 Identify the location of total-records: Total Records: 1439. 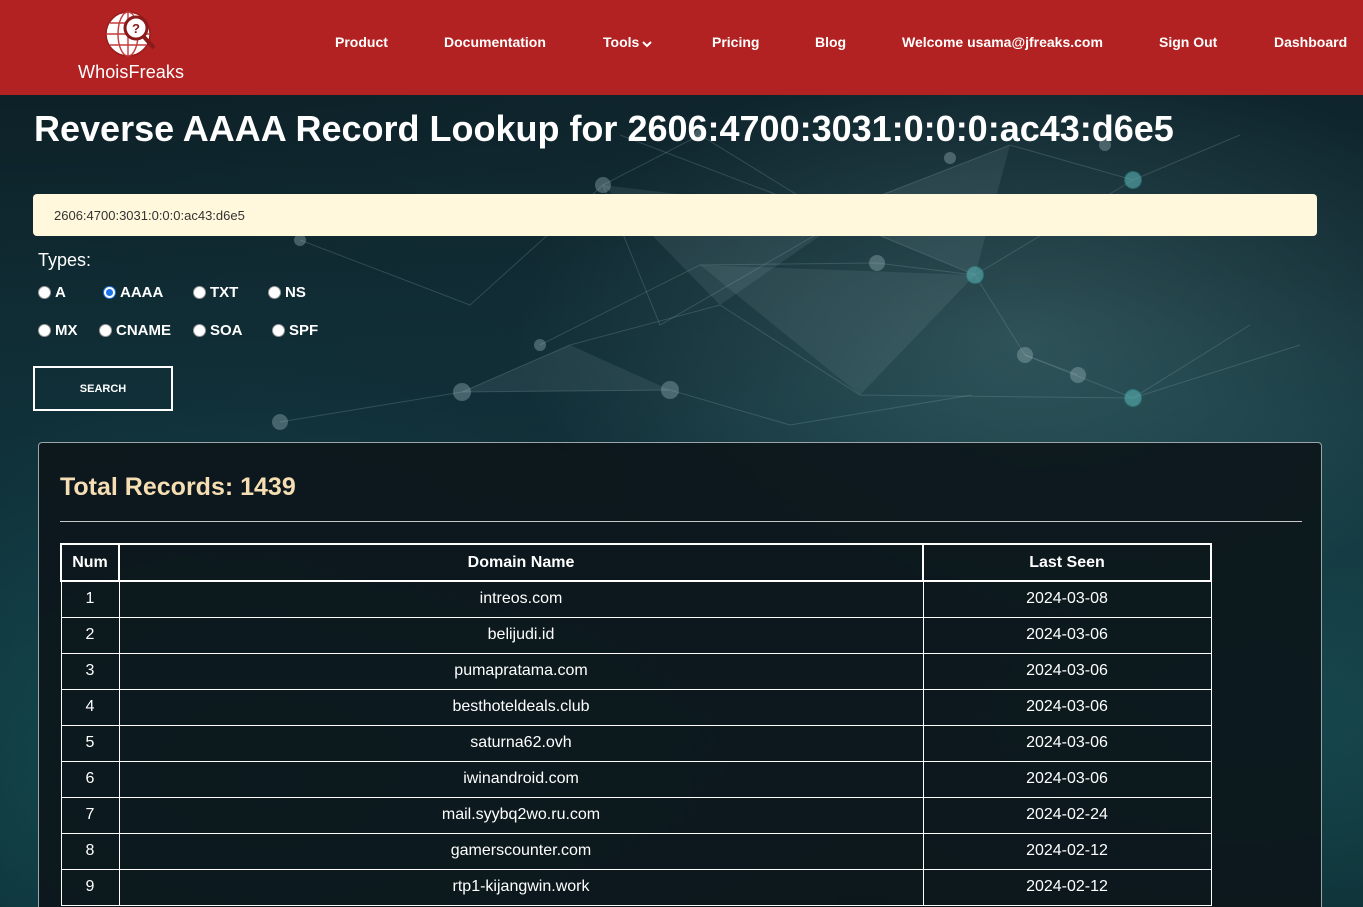
(178, 487).